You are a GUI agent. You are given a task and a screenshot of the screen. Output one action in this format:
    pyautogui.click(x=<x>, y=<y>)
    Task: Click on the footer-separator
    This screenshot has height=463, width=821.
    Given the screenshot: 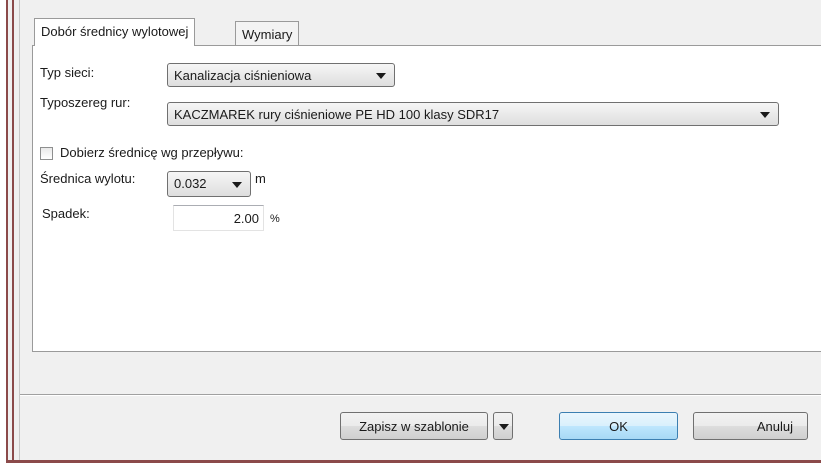 What is the action you would take?
    pyautogui.click(x=420, y=395)
    